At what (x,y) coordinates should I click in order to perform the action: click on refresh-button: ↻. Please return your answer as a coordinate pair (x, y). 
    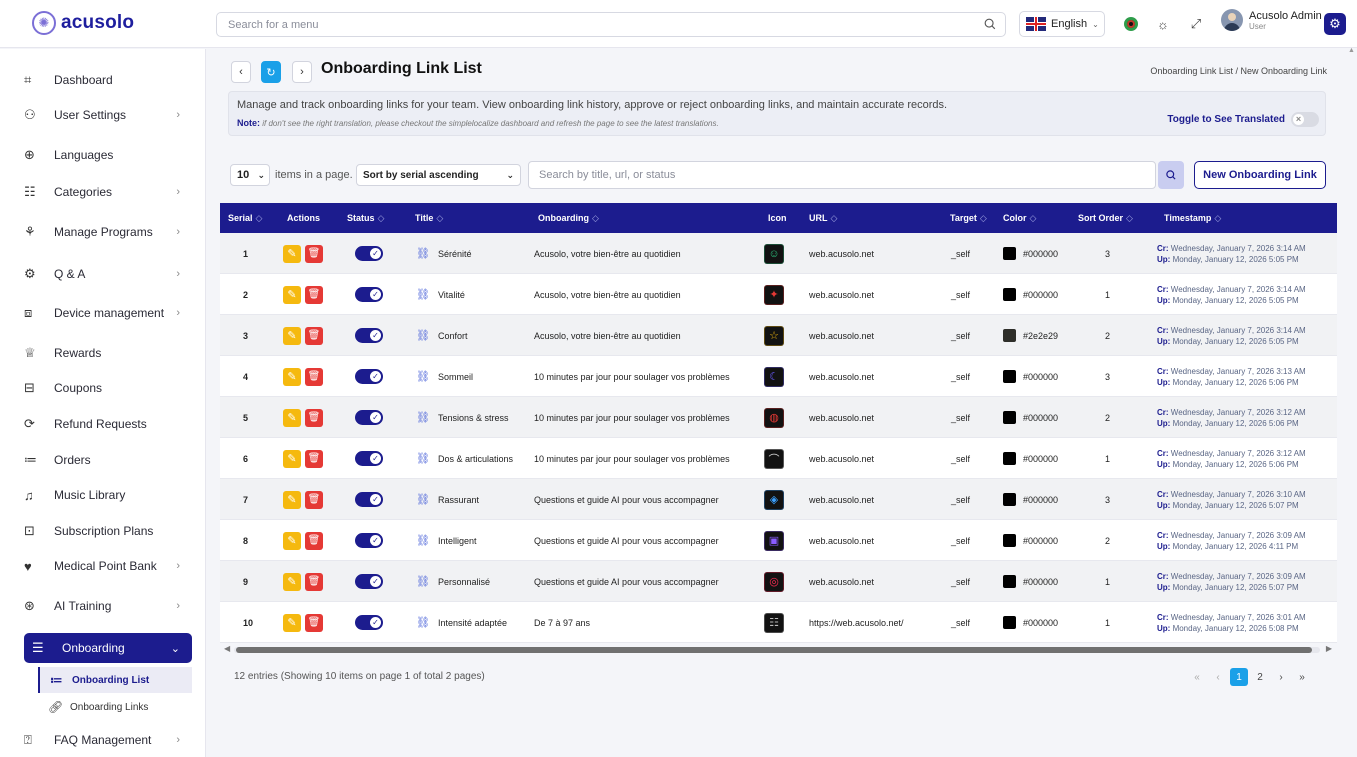
    Looking at the image, I should click on (271, 72).